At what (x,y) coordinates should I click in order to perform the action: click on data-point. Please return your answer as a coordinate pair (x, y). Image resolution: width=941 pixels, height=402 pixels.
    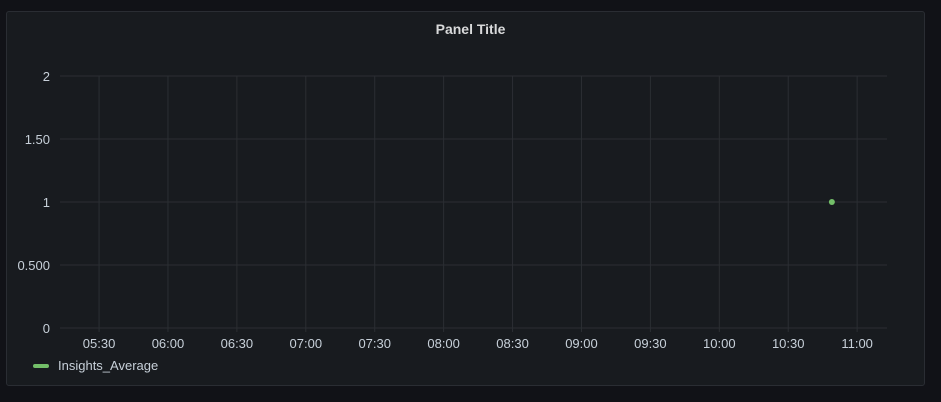
    Looking at the image, I should click on (831, 202).